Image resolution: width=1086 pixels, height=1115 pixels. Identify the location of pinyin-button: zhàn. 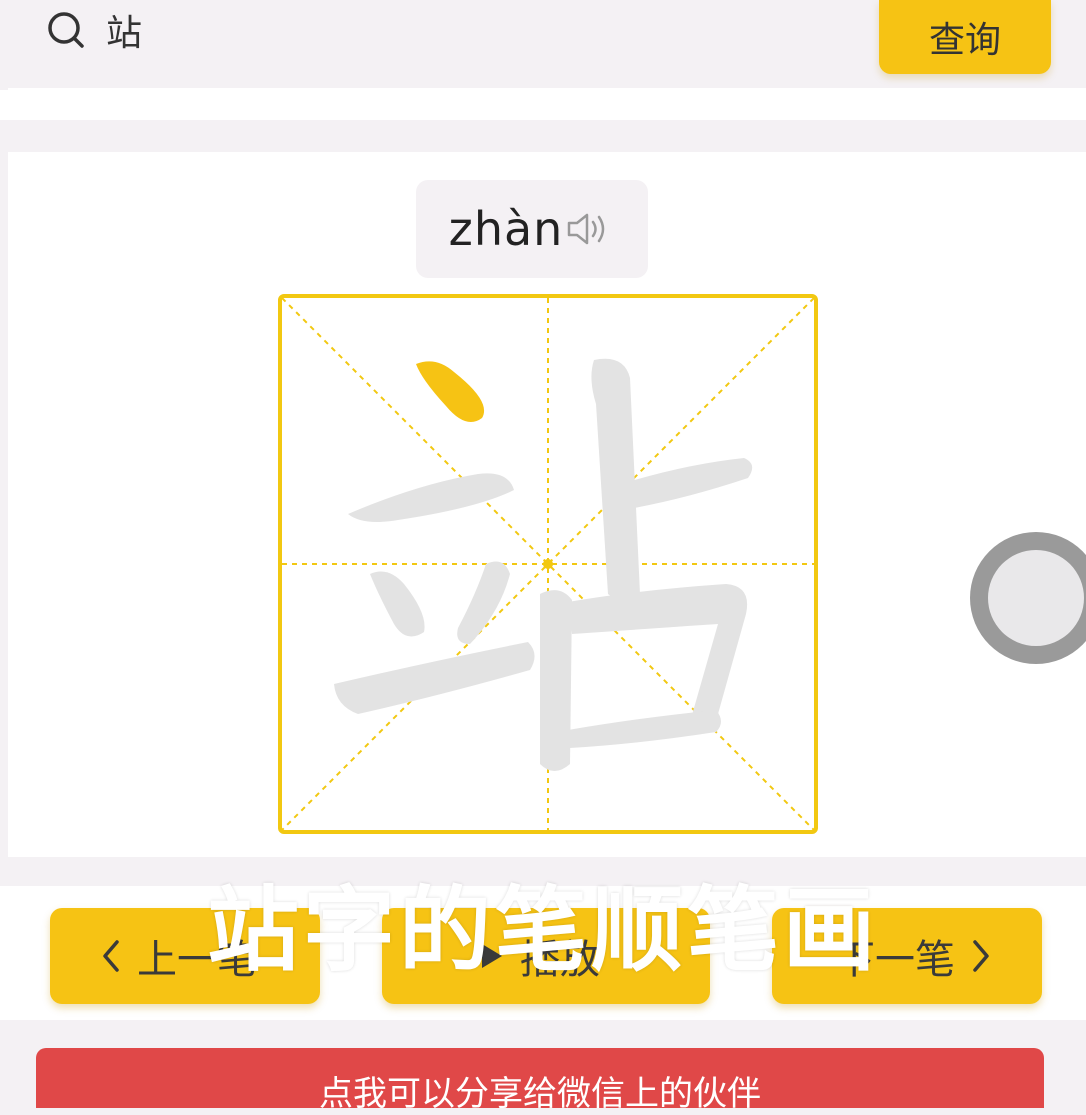
(532, 229).